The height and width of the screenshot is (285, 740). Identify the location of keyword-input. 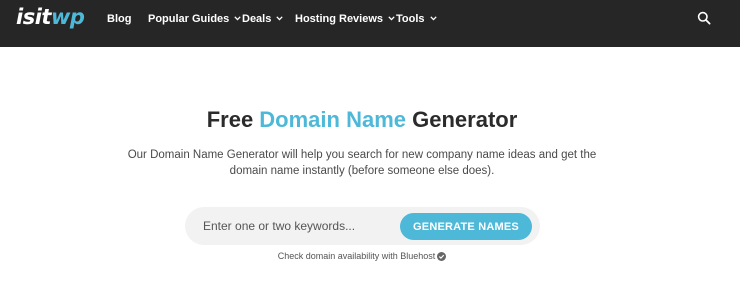
(297, 226).